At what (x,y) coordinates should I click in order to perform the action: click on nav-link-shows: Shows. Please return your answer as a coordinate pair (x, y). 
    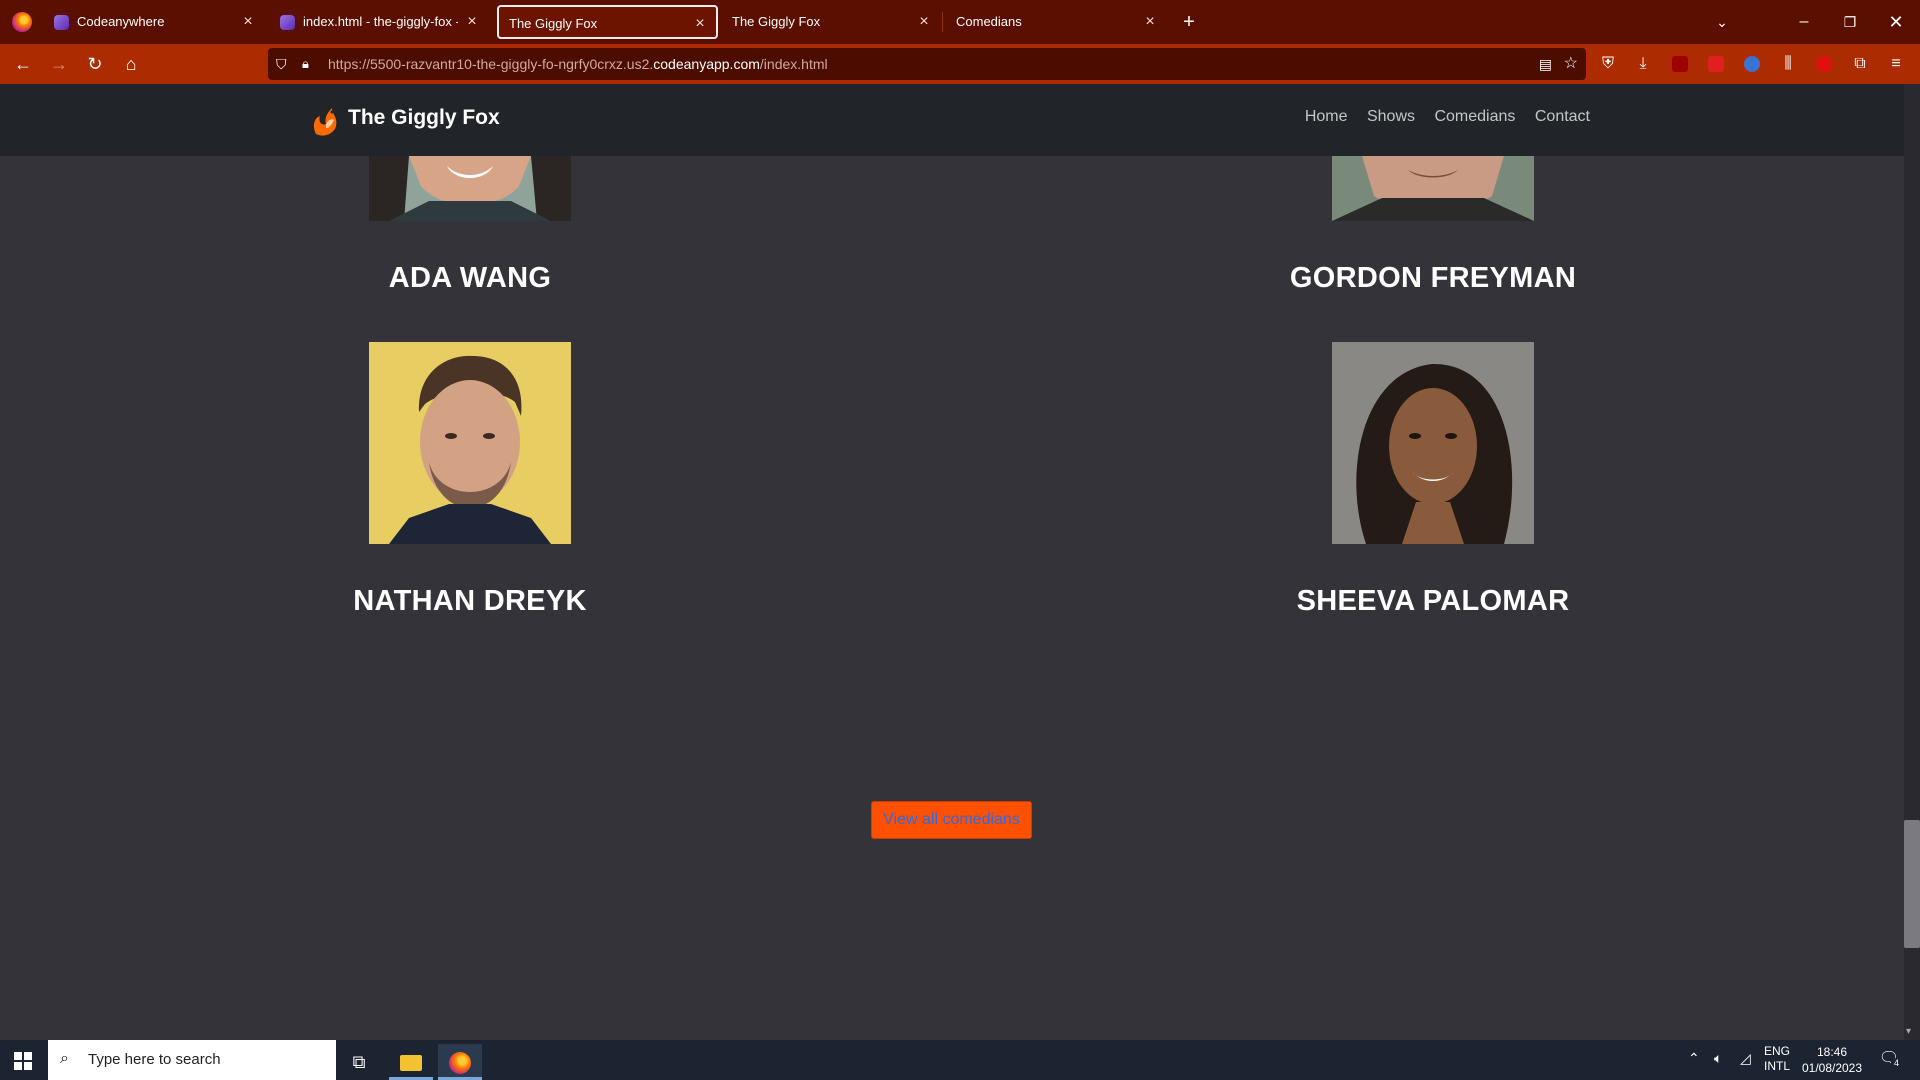
    Looking at the image, I should click on (1391, 116).